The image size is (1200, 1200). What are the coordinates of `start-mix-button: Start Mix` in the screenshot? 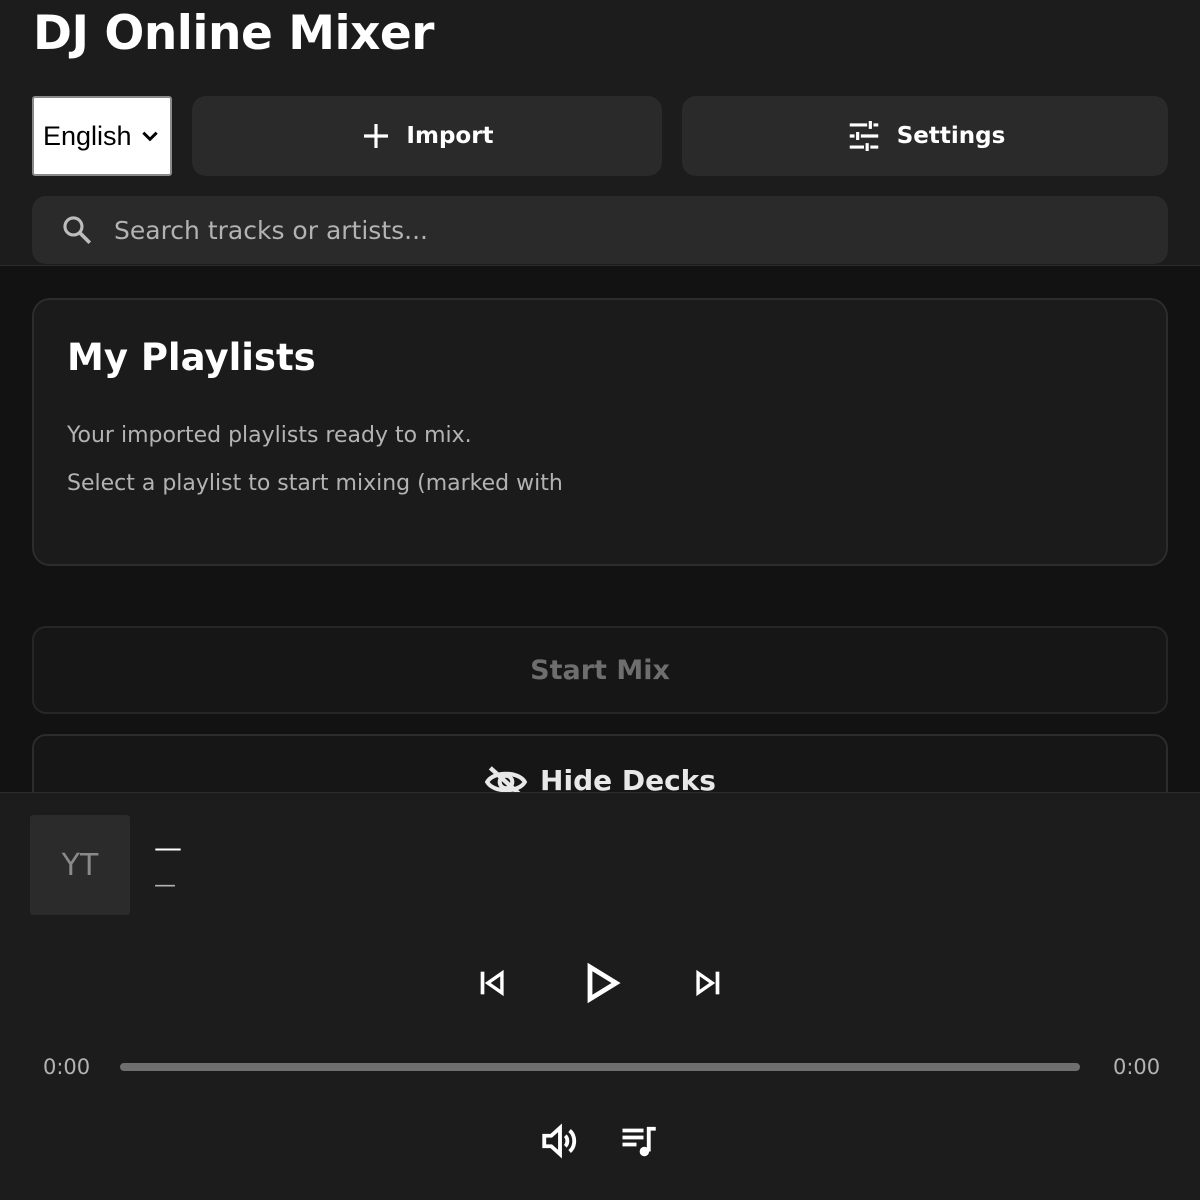 It's located at (600, 670).